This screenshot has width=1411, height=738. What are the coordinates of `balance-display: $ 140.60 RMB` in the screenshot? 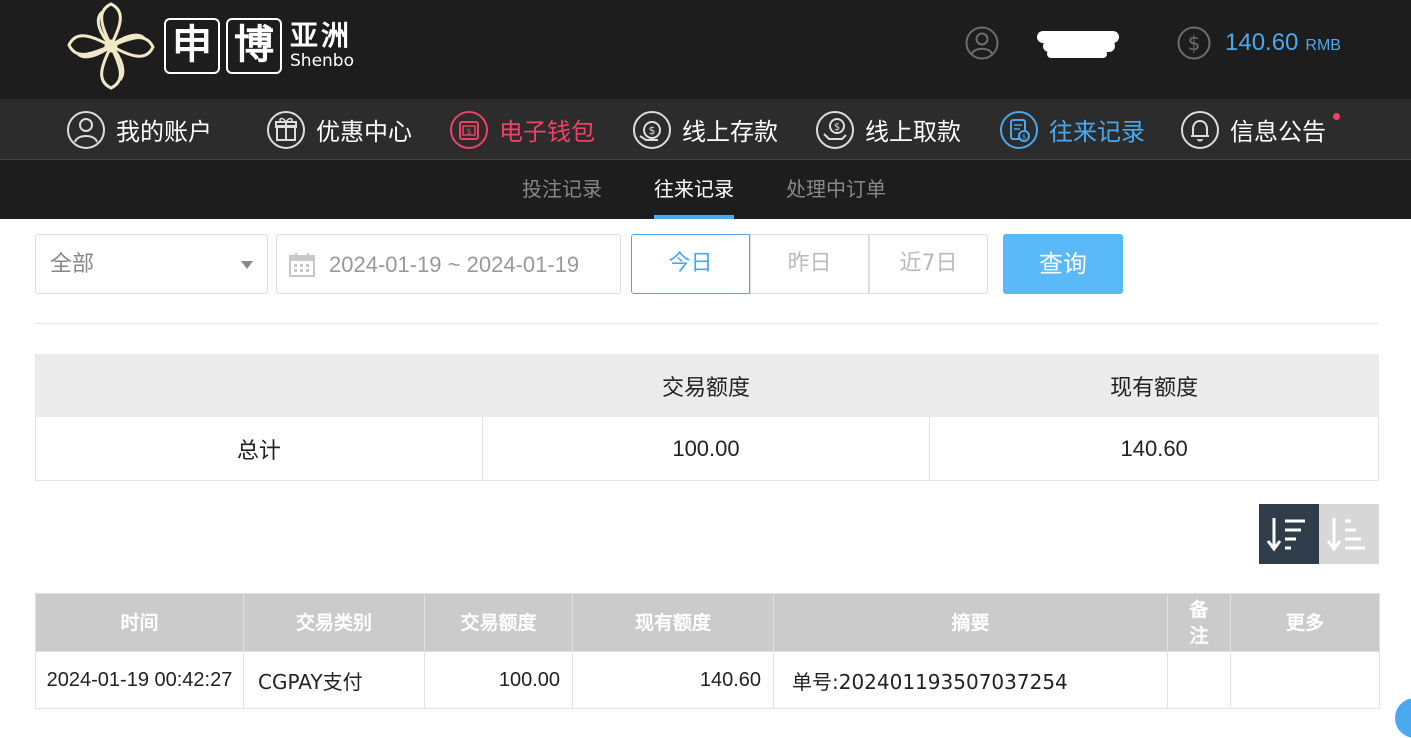 It's located at (1259, 43).